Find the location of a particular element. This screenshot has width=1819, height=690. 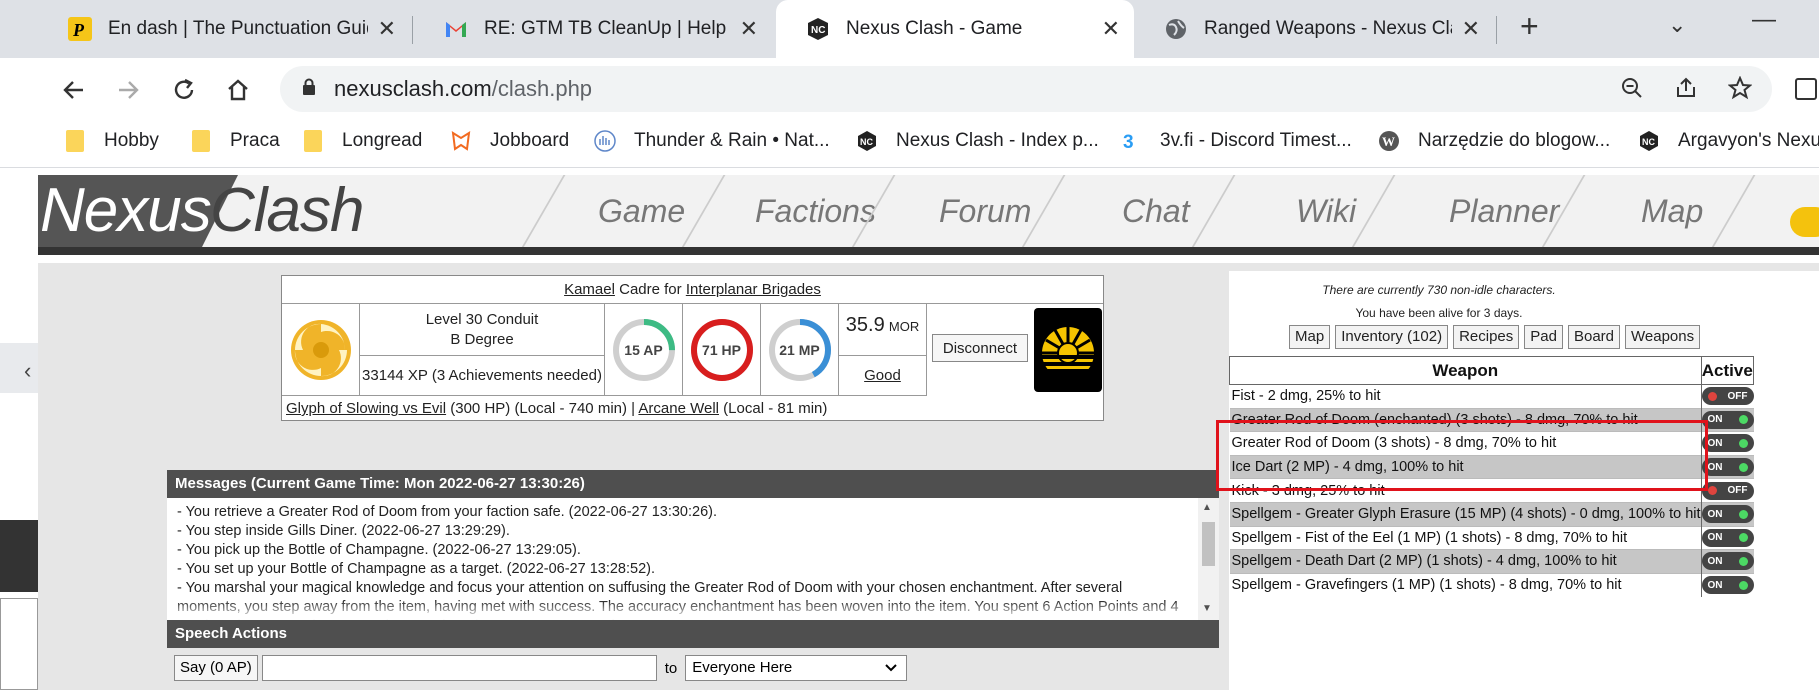

faction-link: Interplanar Brigades is located at coordinates (753, 289).